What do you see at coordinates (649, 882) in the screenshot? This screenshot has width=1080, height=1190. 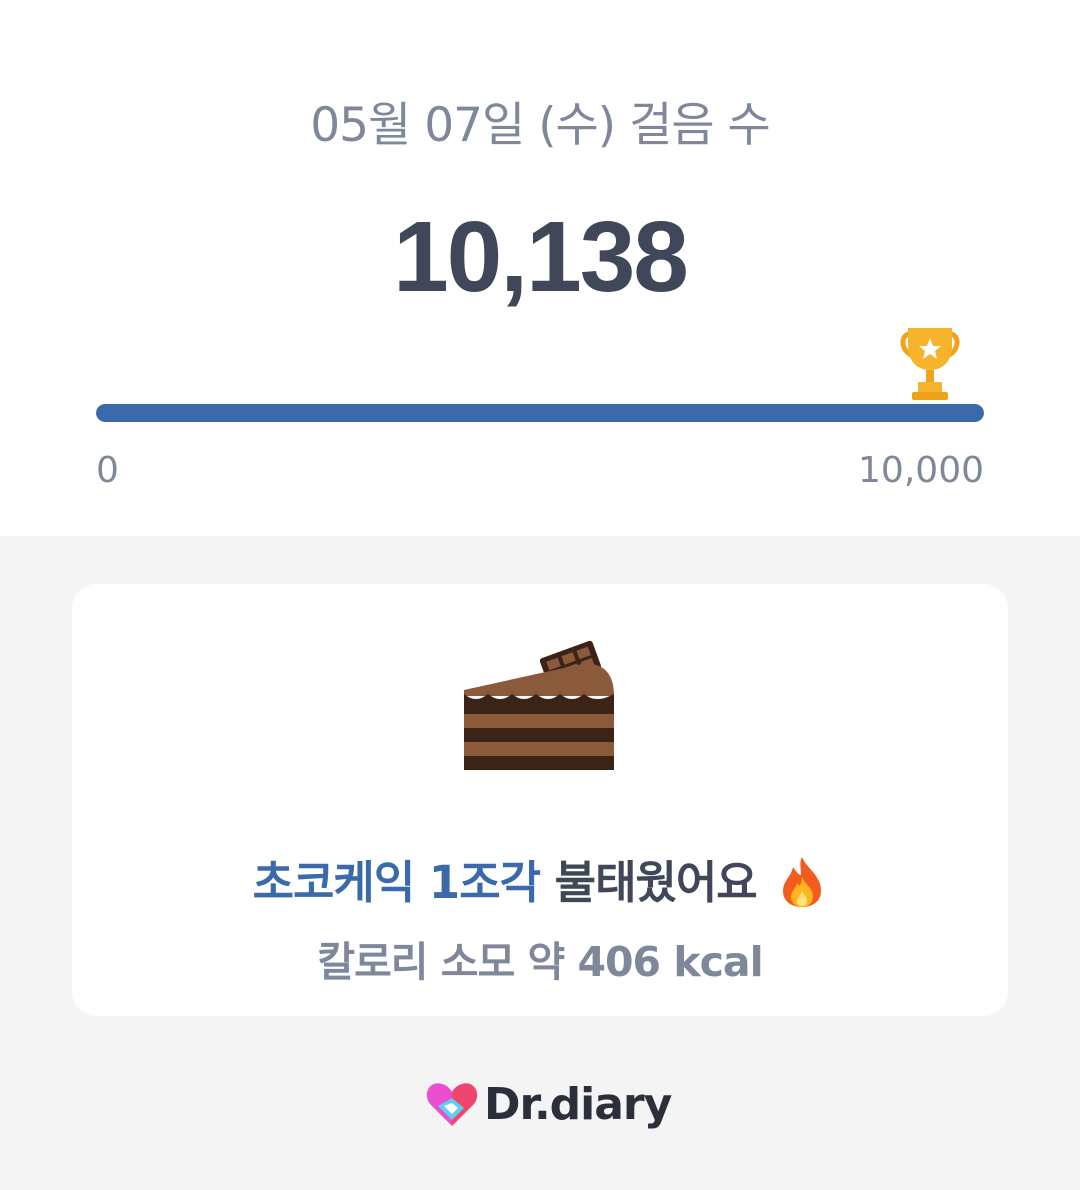 I see `burn-message-rest: 불태웠어요` at bounding box center [649, 882].